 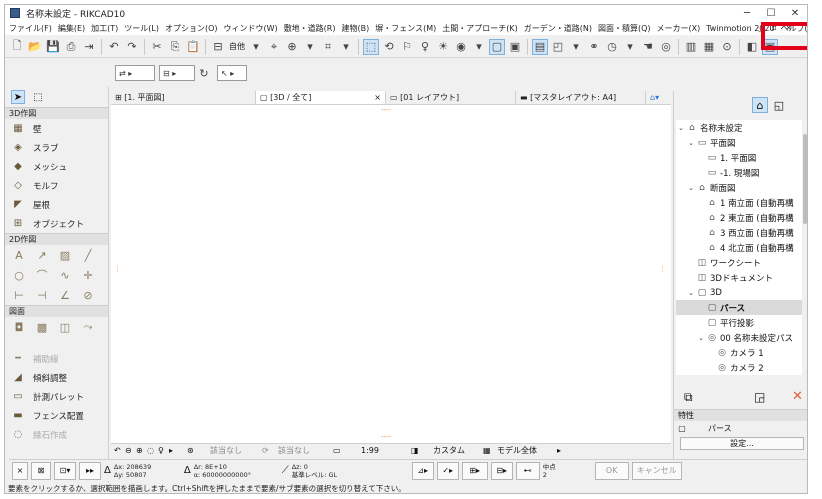 What do you see at coordinates (739, 127) in the screenshot?
I see `tree-item: ⌄ ⌂ 名称未設定` at bounding box center [739, 127].